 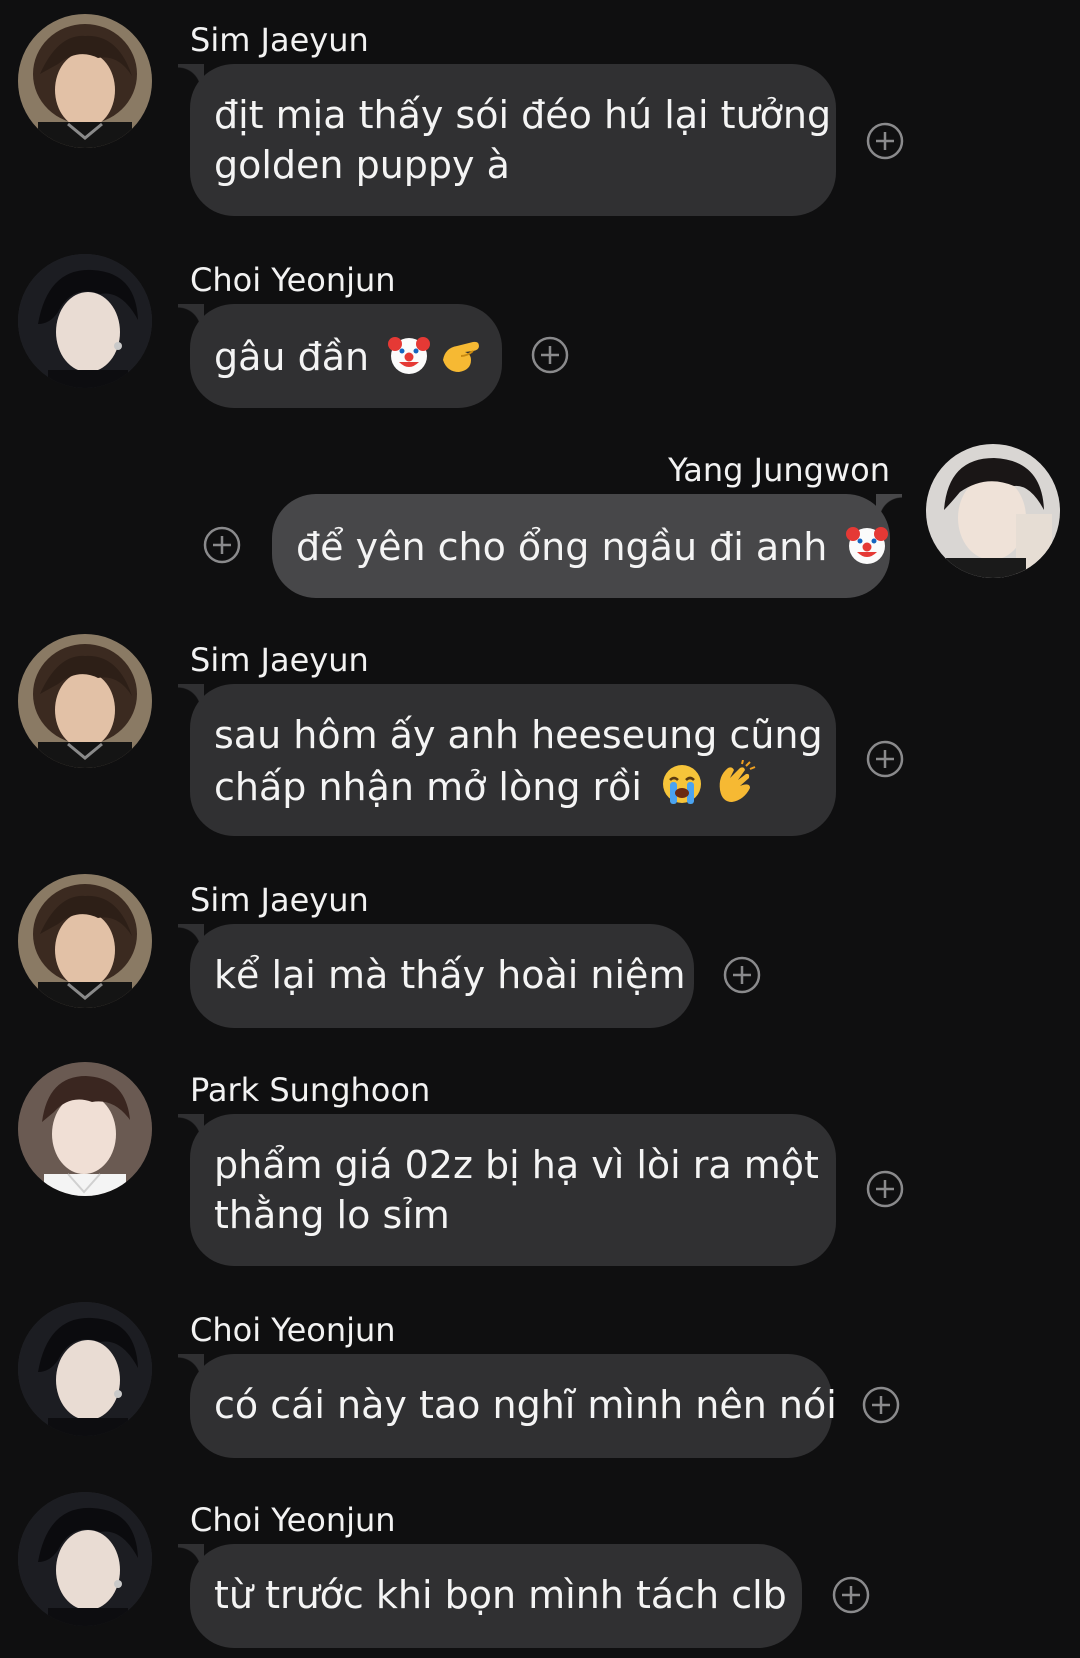 I want to click on message-text-line: thằng lo sỉm, so click(x=332, y=1215).